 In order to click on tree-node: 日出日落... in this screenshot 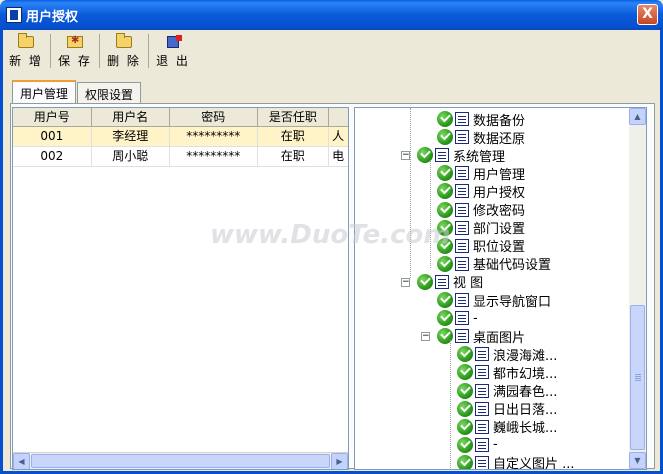, I will do `click(507, 409)`.